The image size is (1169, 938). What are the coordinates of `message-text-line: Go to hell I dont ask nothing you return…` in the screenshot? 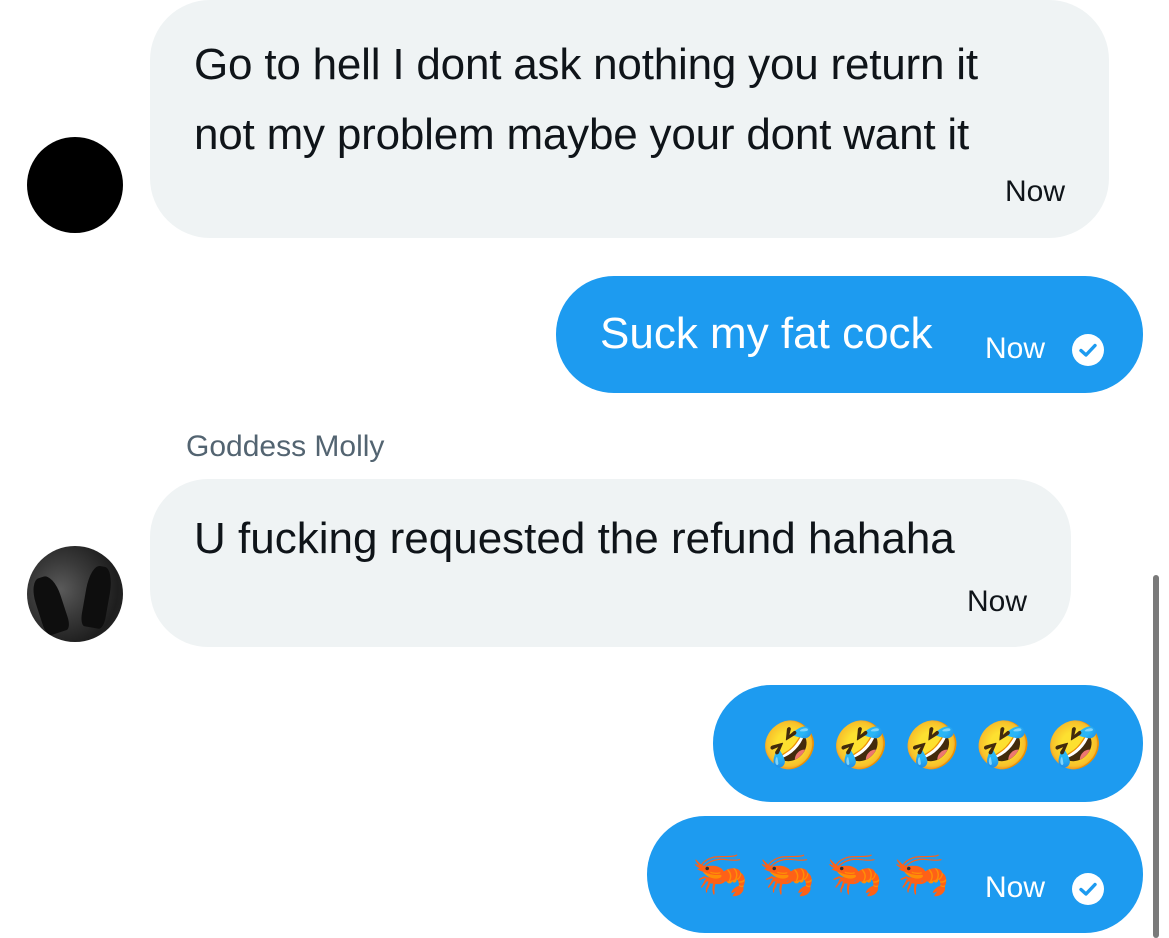 It's located at (586, 64).